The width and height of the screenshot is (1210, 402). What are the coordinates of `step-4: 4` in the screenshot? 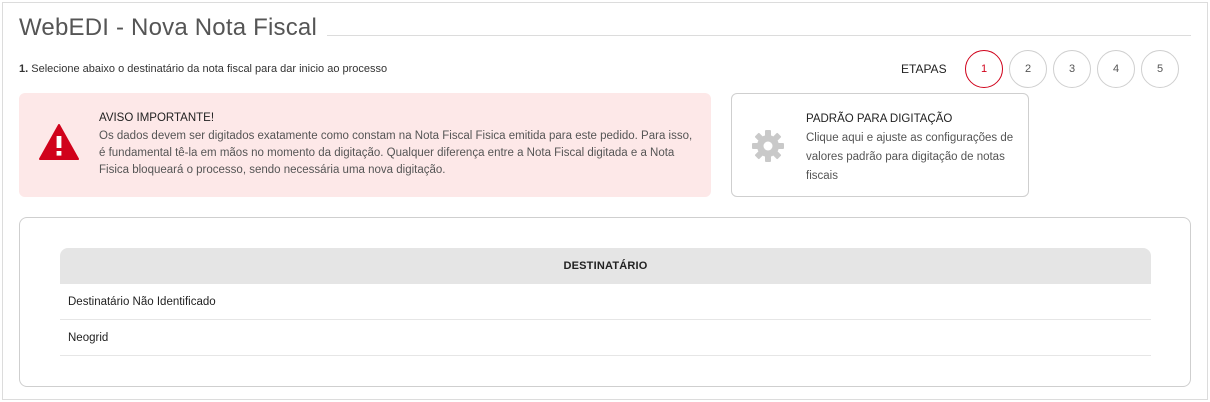 It's located at (1116, 69).